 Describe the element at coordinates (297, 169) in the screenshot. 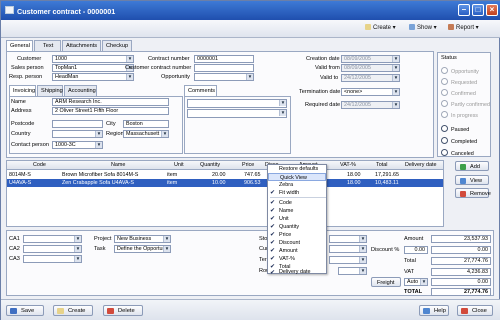

I see `menu-item-restore-defaults: Restore defaults` at that location.